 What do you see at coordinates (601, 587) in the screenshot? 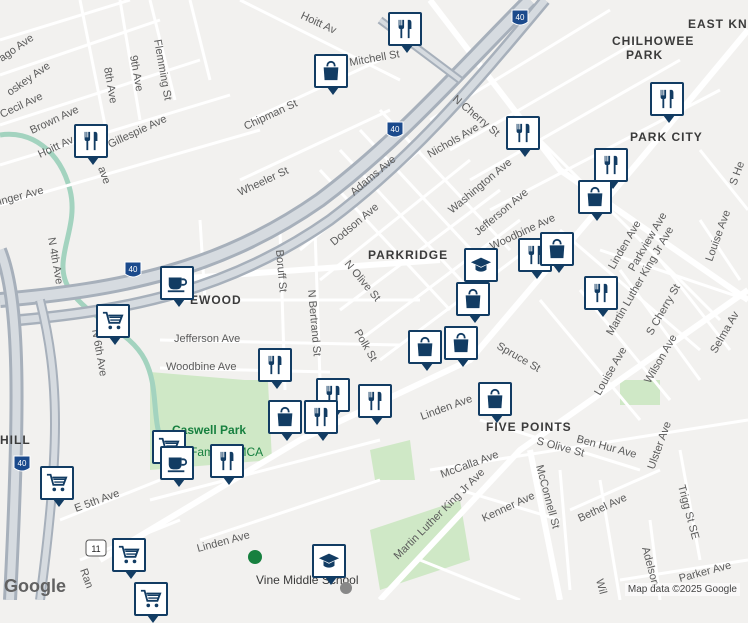
I see `street-label: Wil` at bounding box center [601, 587].